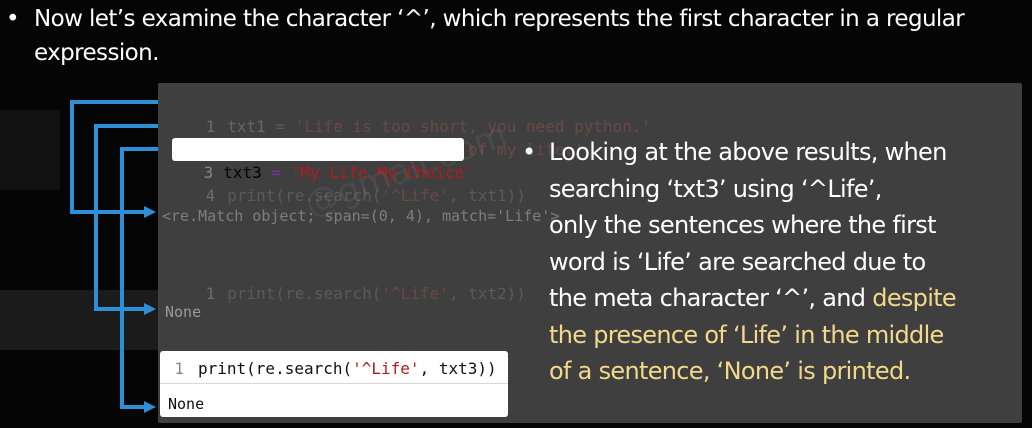 The height and width of the screenshot is (428, 1032). I want to click on explanation-line-1: Looking at the above results, when, so click(748, 152).